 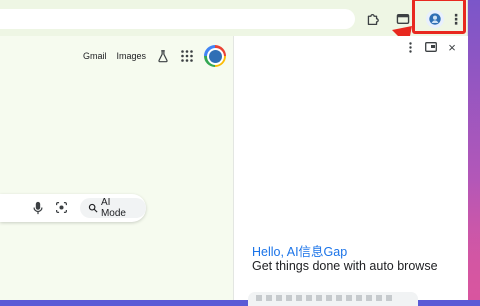 I want to click on address-bar, so click(x=177, y=19).